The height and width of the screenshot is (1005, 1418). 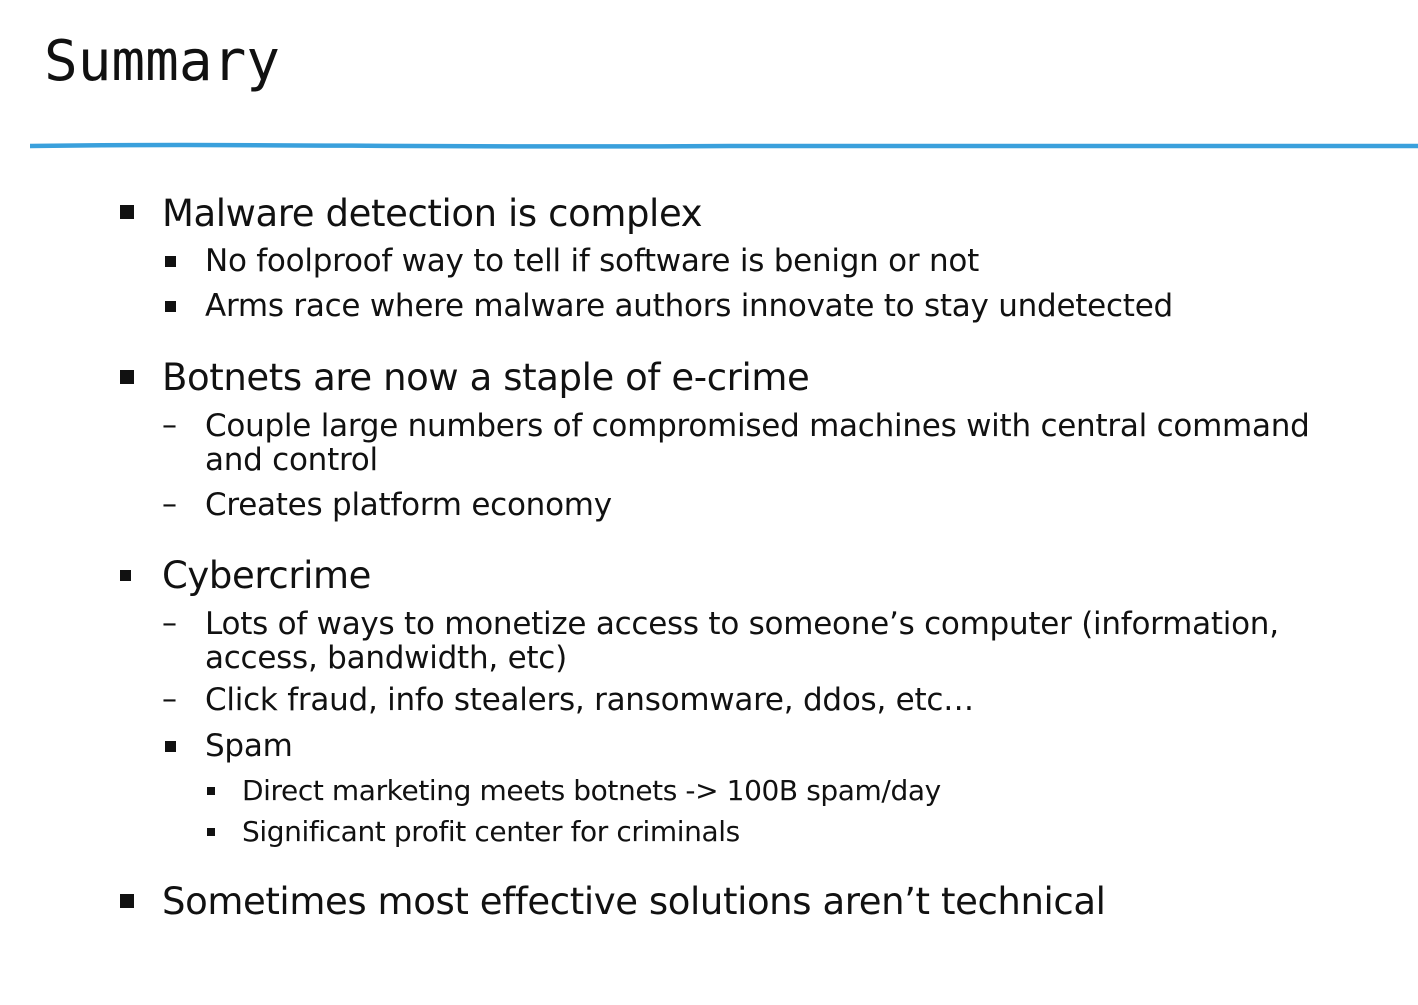 I want to click on sub-sub-item-profit-center: Significant profit center for criminals, so click(x=491, y=831).